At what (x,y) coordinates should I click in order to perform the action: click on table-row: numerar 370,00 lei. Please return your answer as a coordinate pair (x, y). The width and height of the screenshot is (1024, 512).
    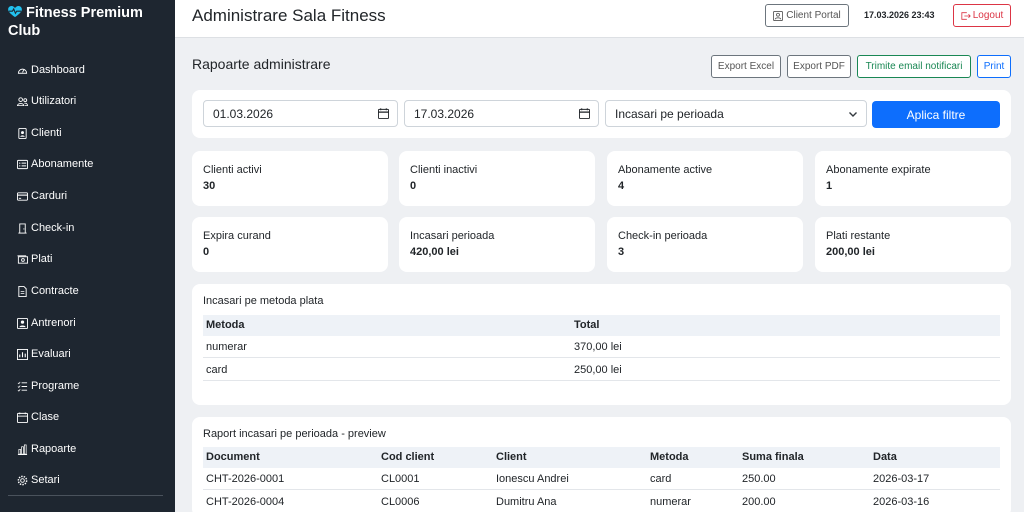
    Looking at the image, I should click on (601, 347).